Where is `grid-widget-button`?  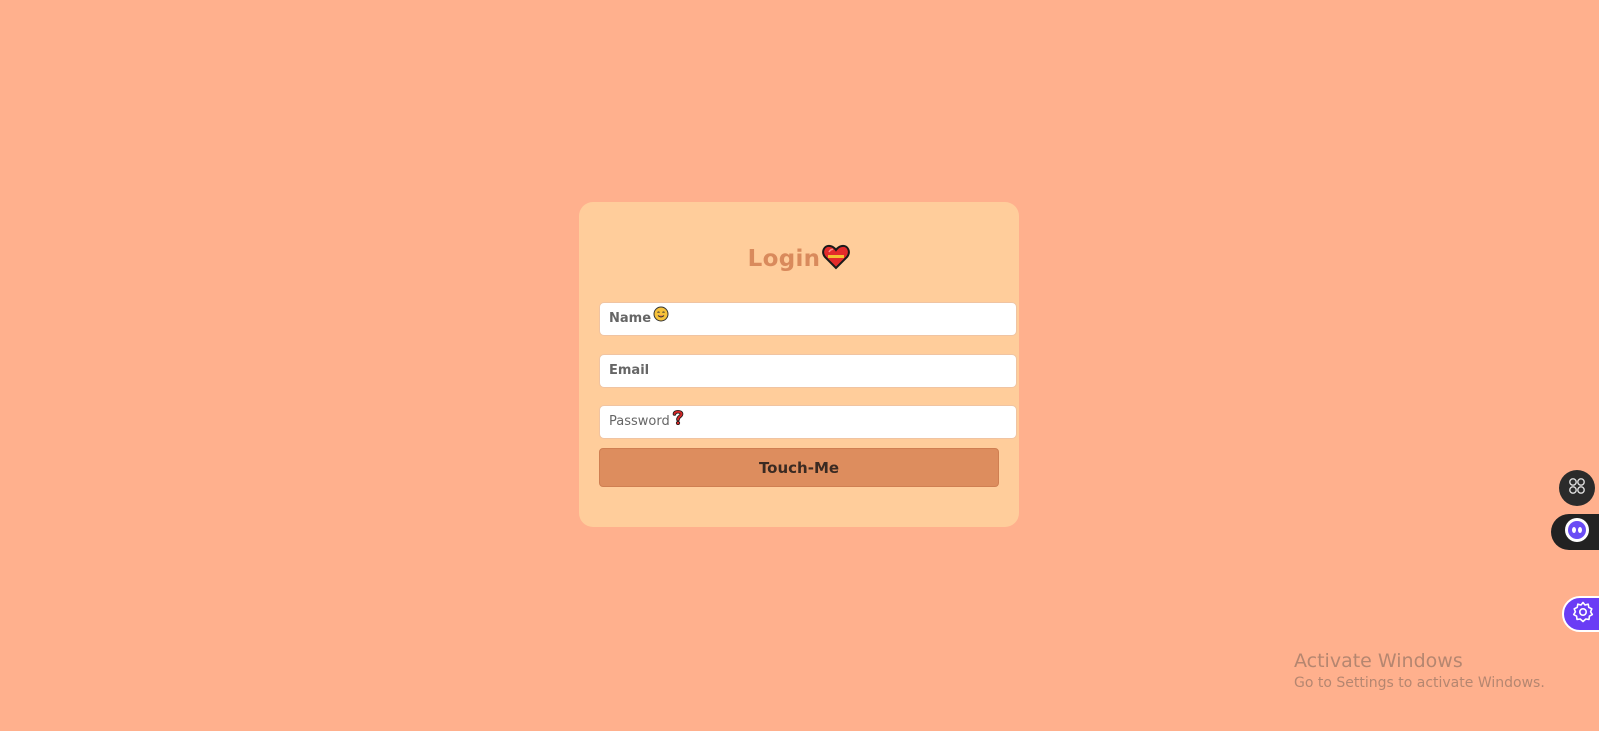 grid-widget-button is located at coordinates (1577, 488).